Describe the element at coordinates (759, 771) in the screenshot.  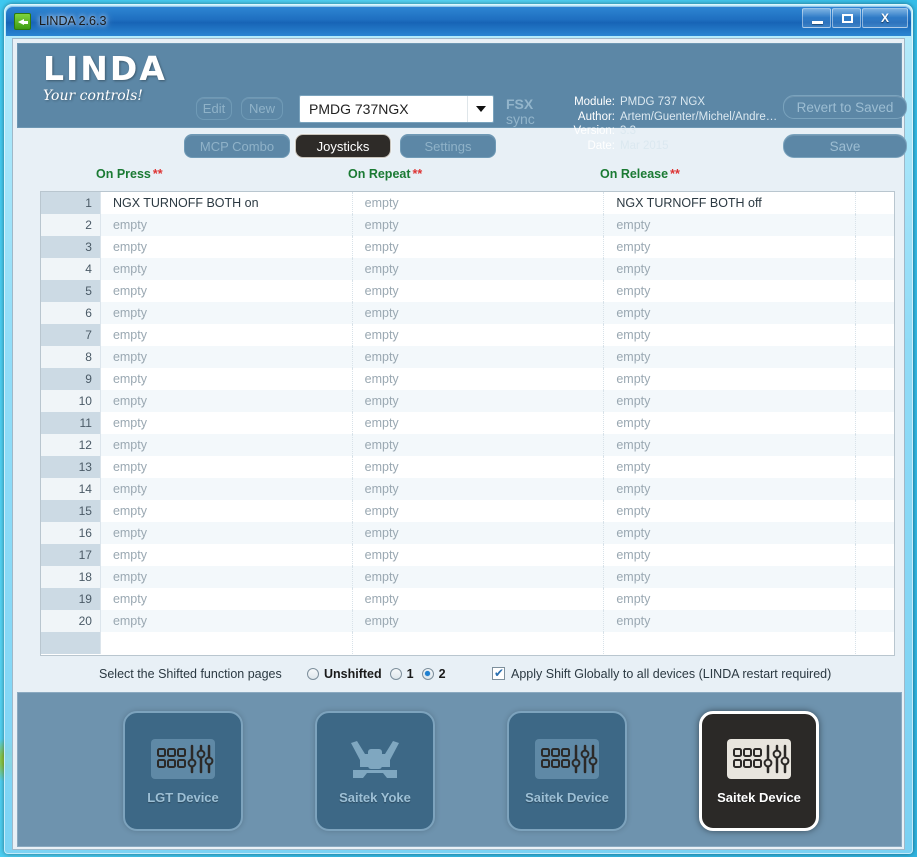
I see `device-button-4: Saitek Device` at that location.